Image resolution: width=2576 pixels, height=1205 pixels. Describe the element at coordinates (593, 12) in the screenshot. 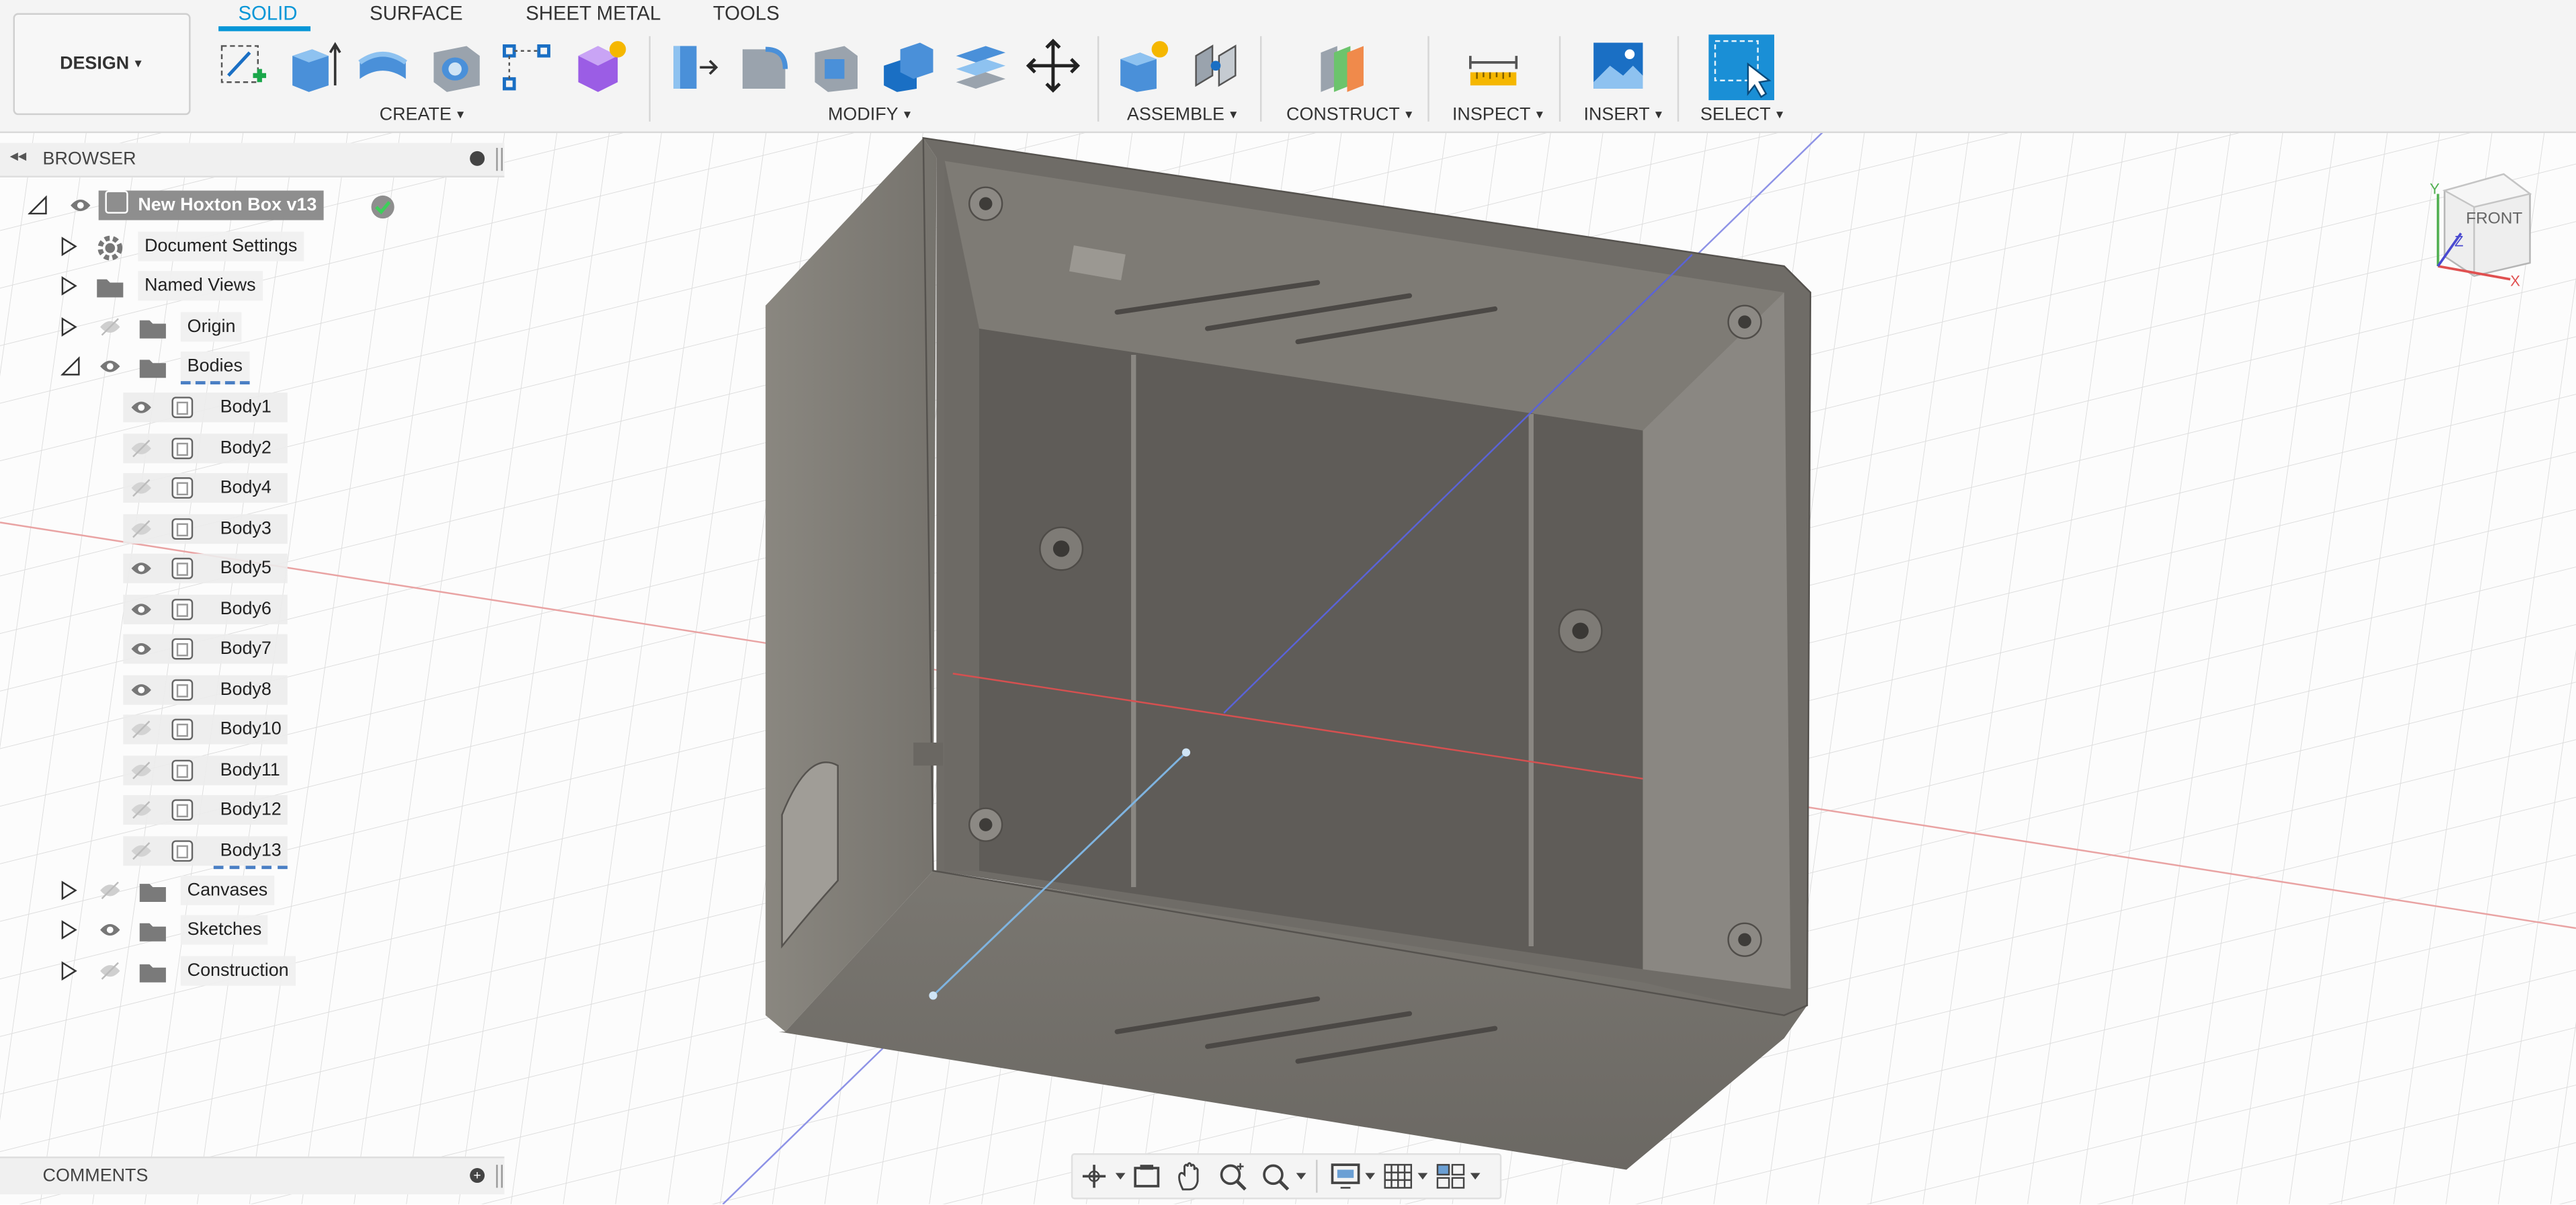

I see `tab-sheet-metal: SHEET METAL` at that location.